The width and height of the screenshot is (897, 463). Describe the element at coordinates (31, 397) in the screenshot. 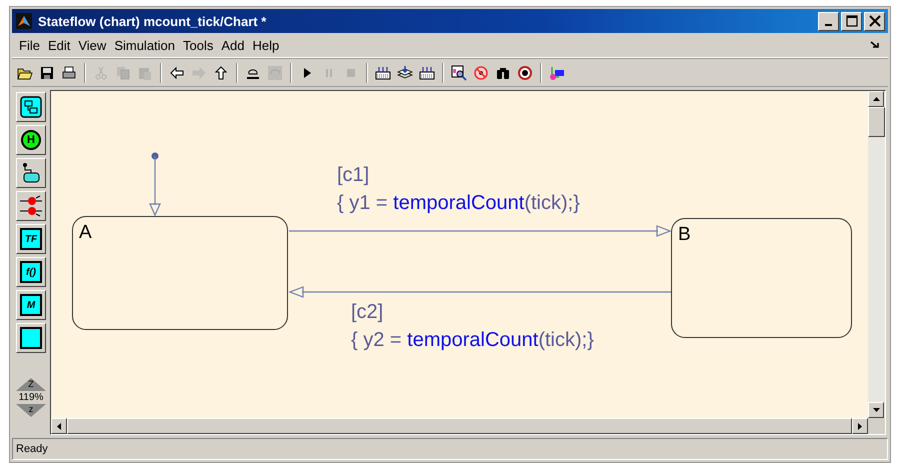

I see `zoom-control: Z 119% z` at that location.